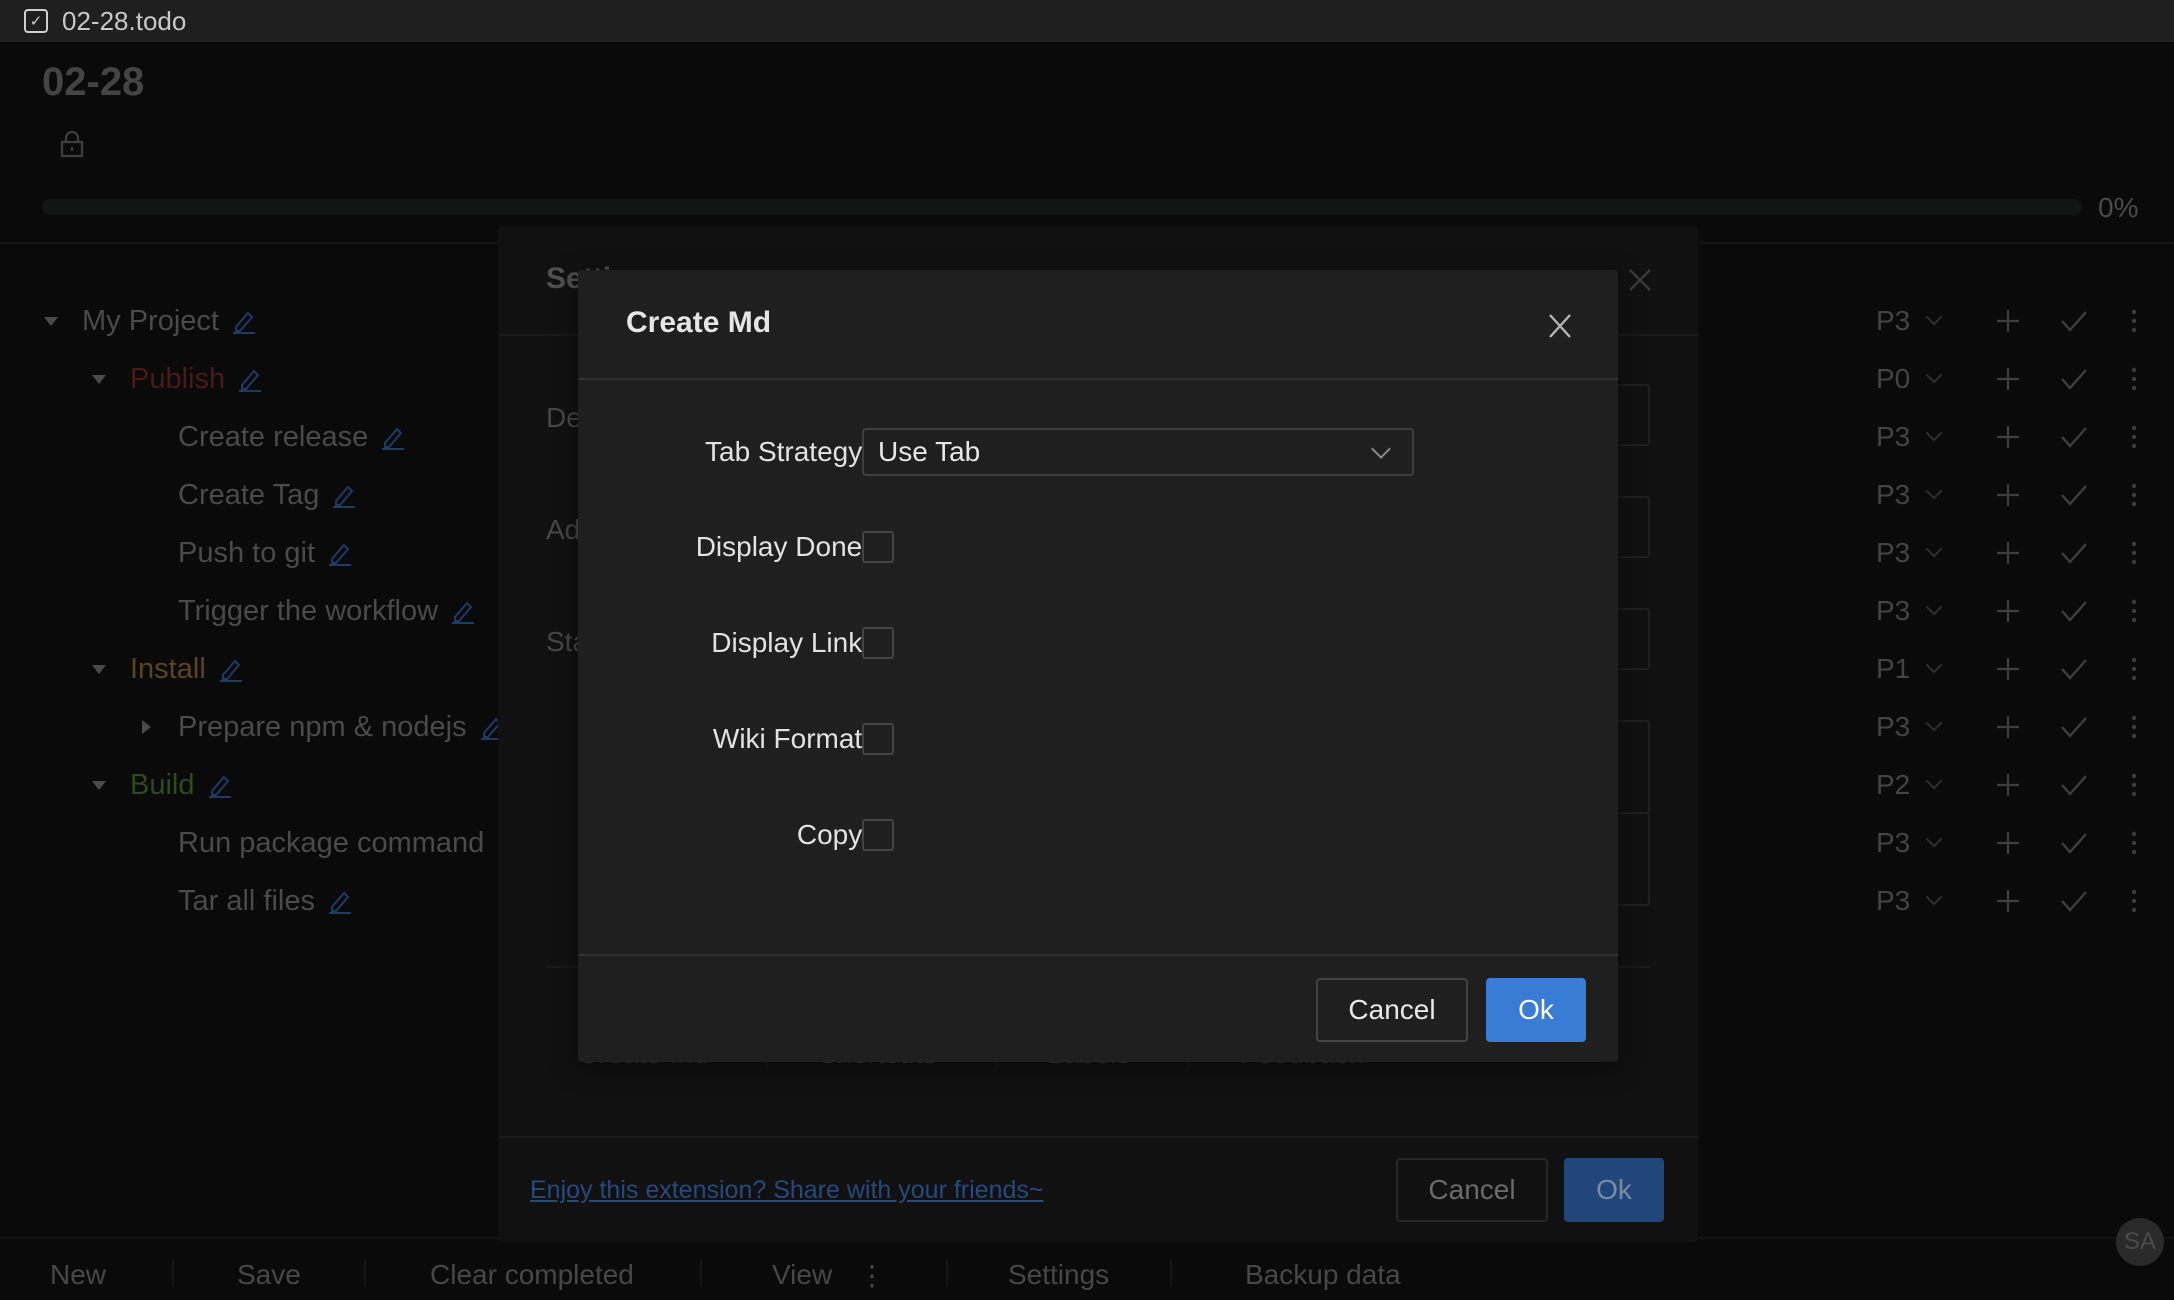 This screenshot has width=2174, height=1300. What do you see at coordinates (701, 1273) in the screenshot?
I see `separator` at bounding box center [701, 1273].